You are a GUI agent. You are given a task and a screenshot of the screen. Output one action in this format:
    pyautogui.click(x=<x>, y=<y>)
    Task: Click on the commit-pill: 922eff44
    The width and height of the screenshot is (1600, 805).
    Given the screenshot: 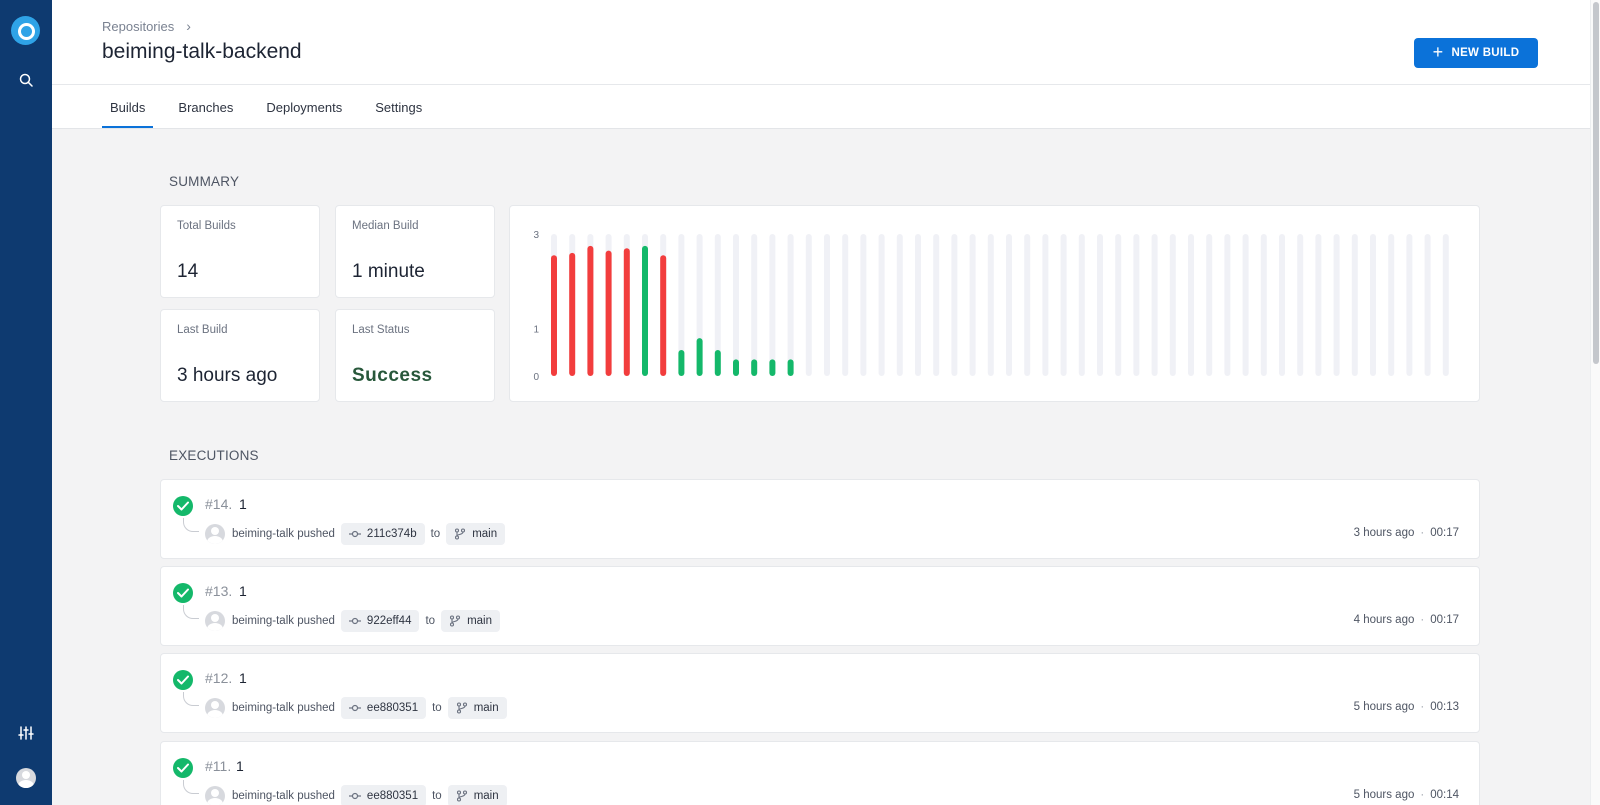 What is the action you would take?
    pyautogui.click(x=380, y=621)
    